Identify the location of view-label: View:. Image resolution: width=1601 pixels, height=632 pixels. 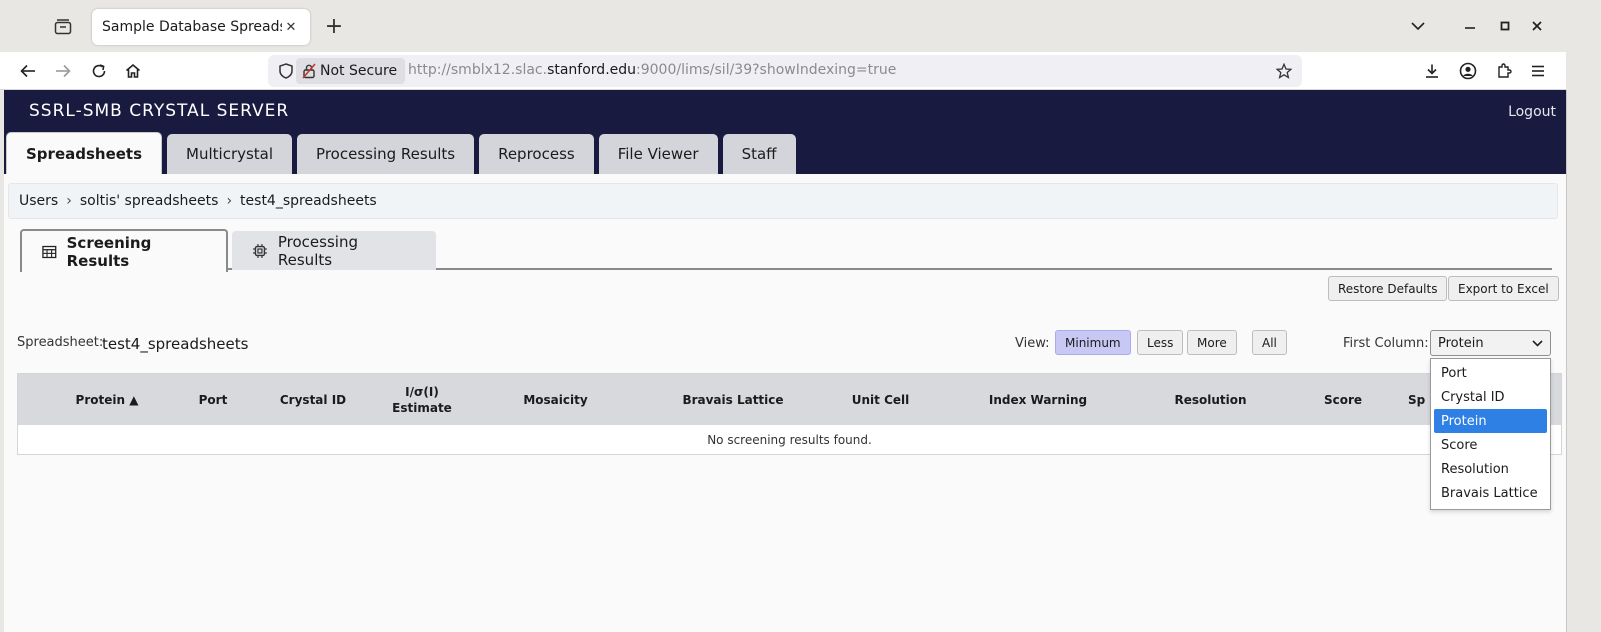
(1032, 343).